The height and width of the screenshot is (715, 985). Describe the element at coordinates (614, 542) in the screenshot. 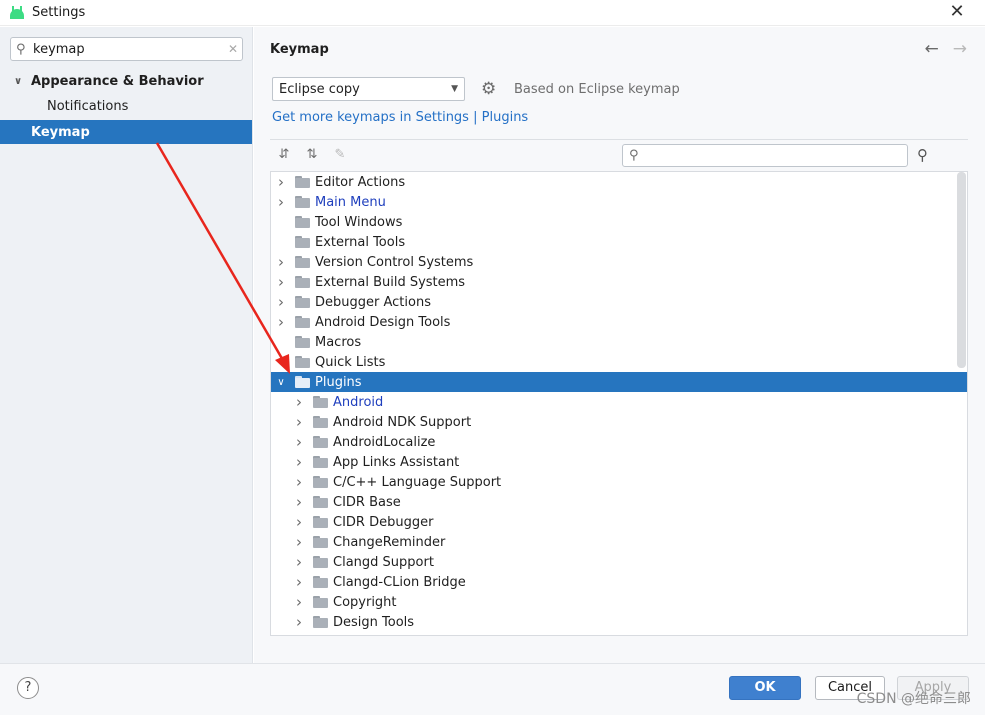

I see `plugin-tree-row: › ChangeReminder` at that location.